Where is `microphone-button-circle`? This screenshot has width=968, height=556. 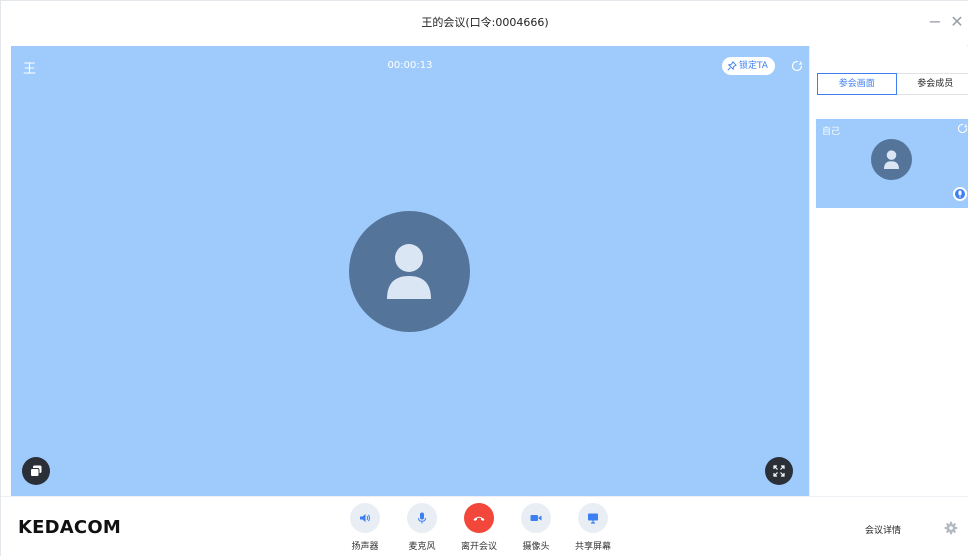 microphone-button-circle is located at coordinates (422, 518).